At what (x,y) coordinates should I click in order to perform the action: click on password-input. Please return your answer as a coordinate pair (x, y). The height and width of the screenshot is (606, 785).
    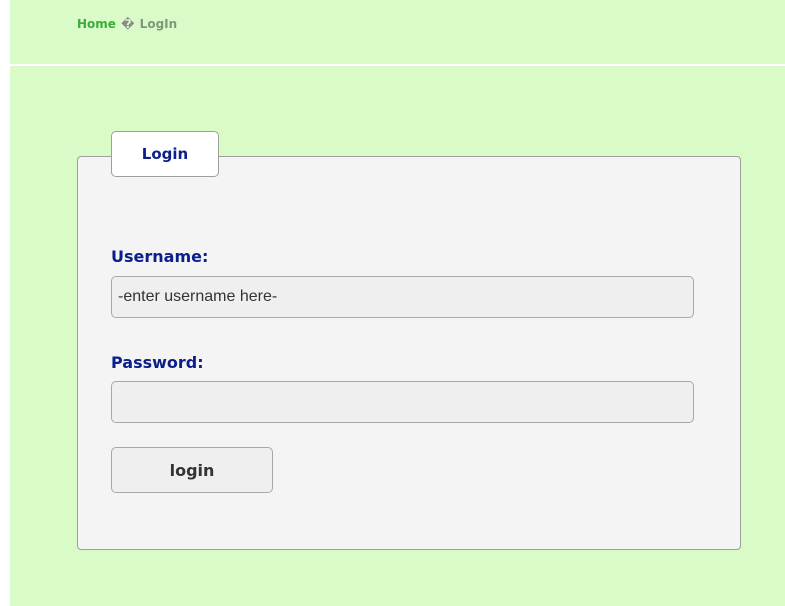
    Looking at the image, I should click on (402, 402).